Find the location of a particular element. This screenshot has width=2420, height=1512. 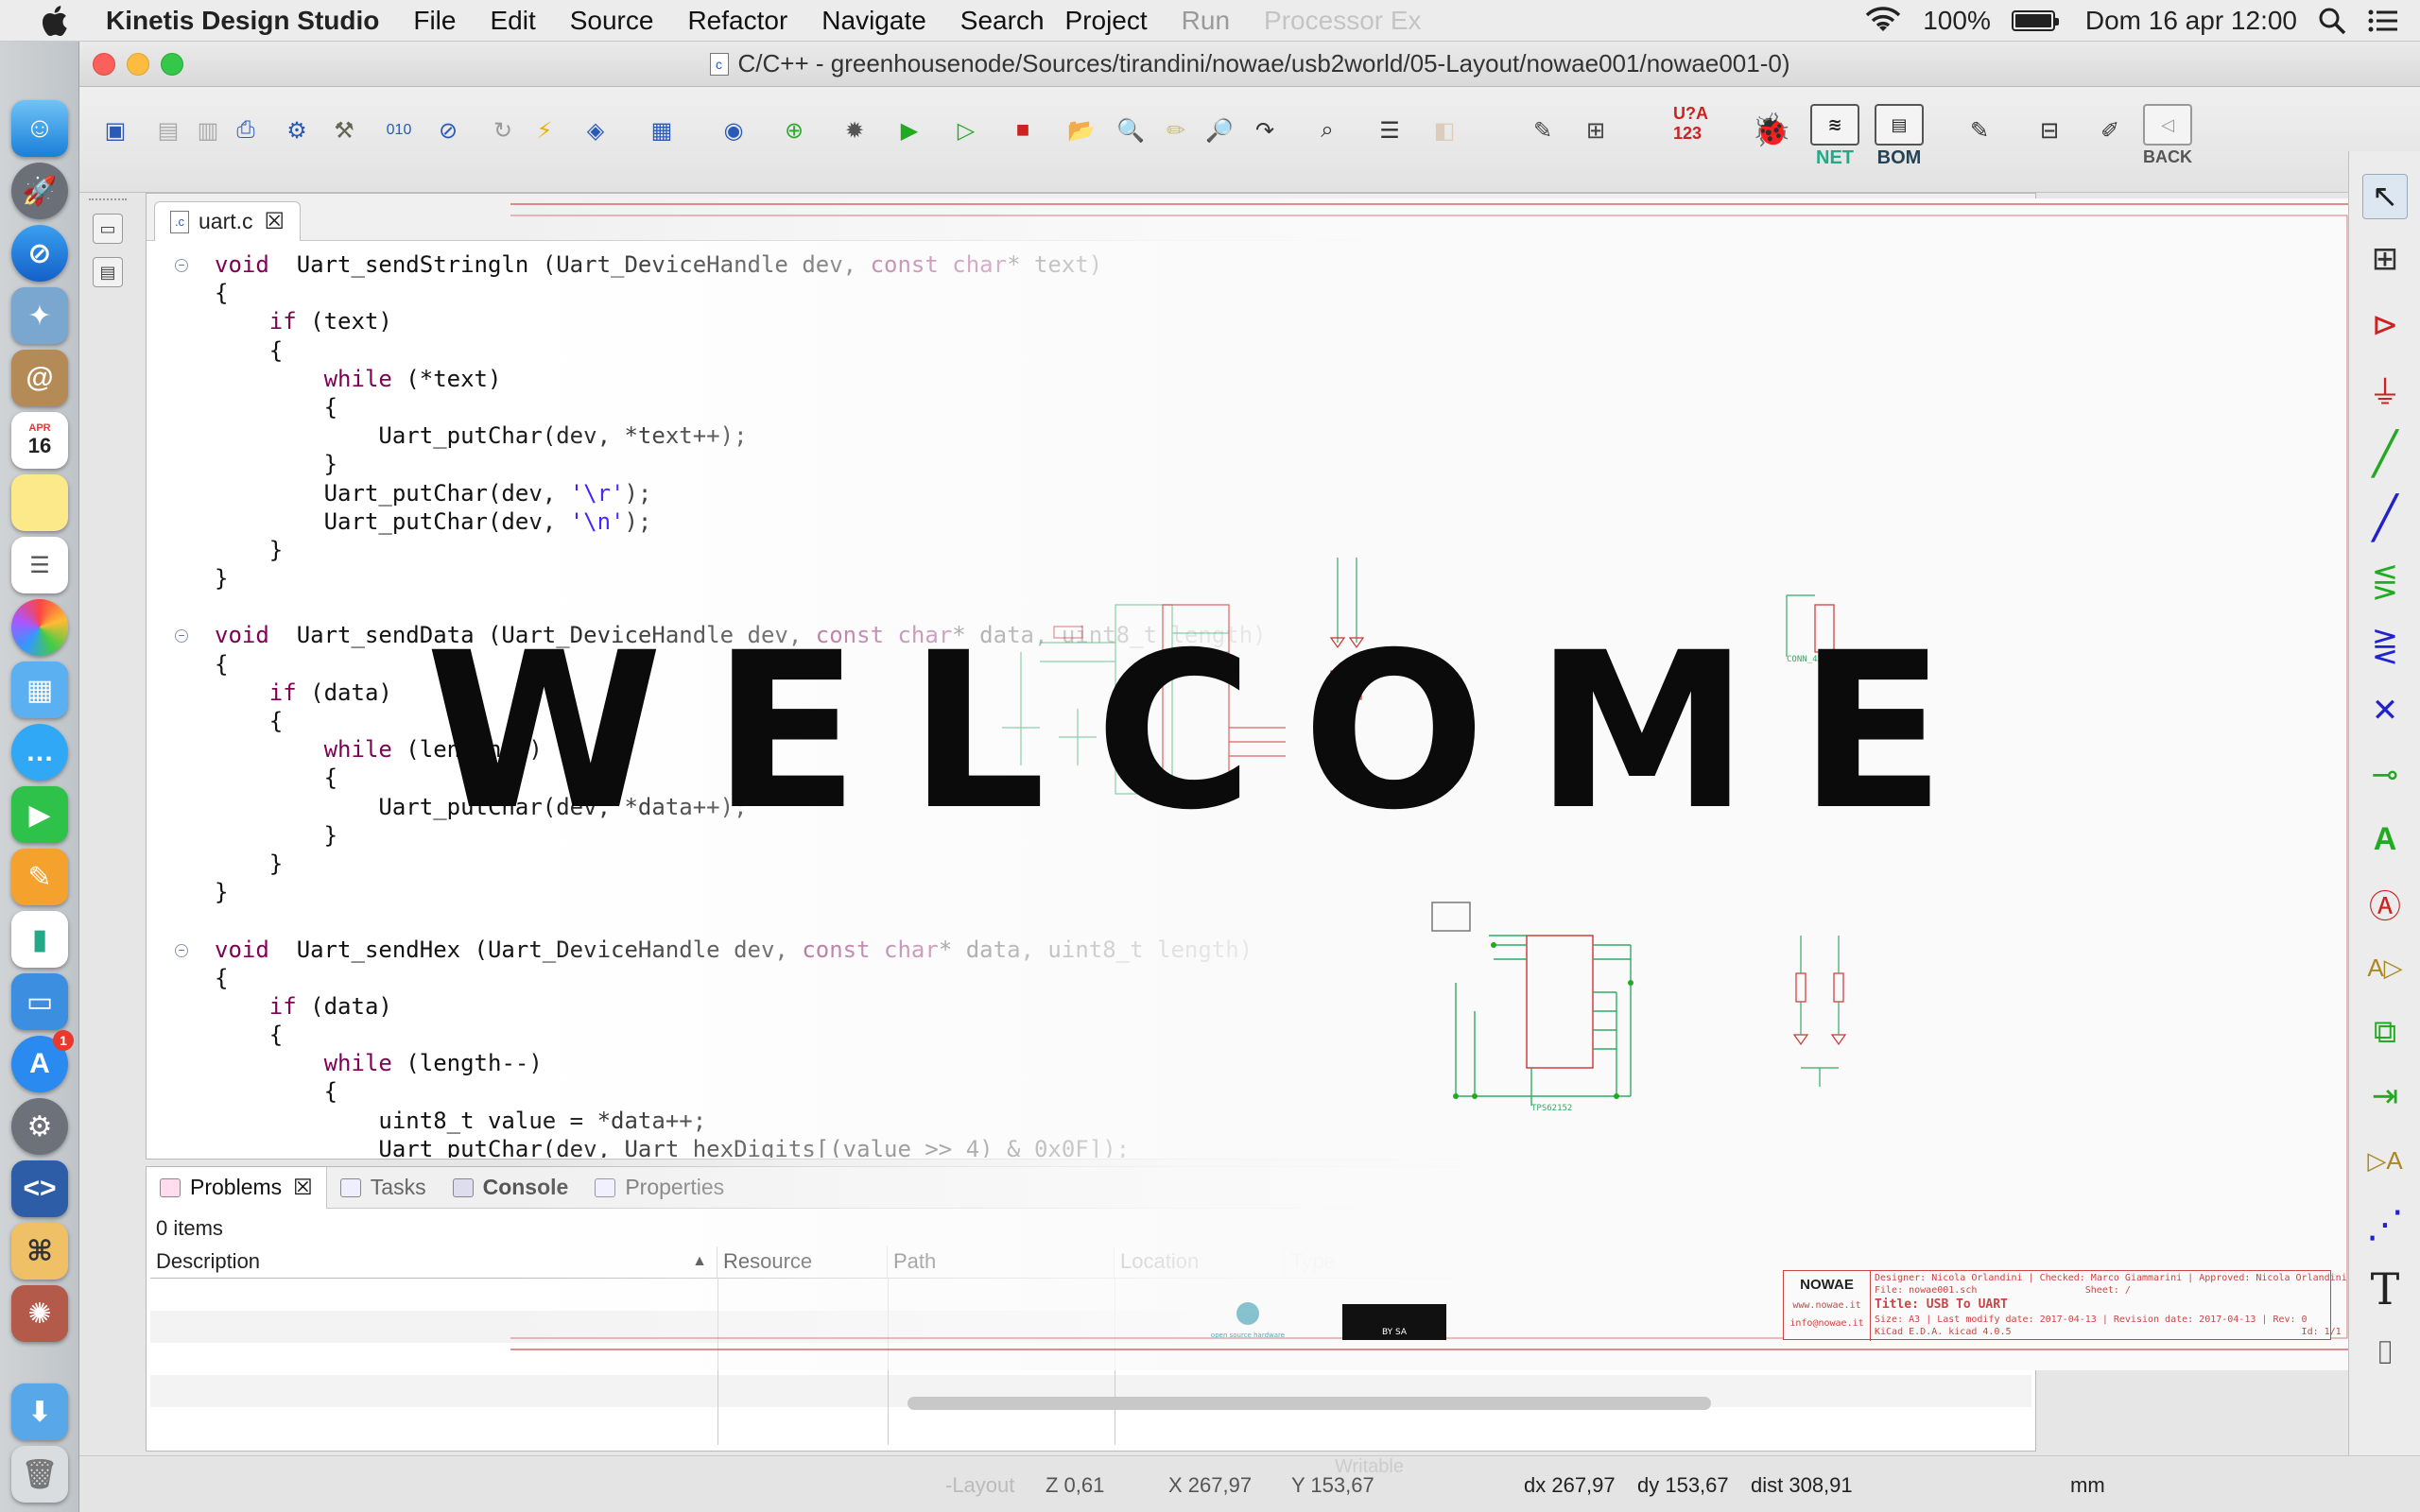

add-power-icon: ⏚ is located at coordinates (2385, 389).